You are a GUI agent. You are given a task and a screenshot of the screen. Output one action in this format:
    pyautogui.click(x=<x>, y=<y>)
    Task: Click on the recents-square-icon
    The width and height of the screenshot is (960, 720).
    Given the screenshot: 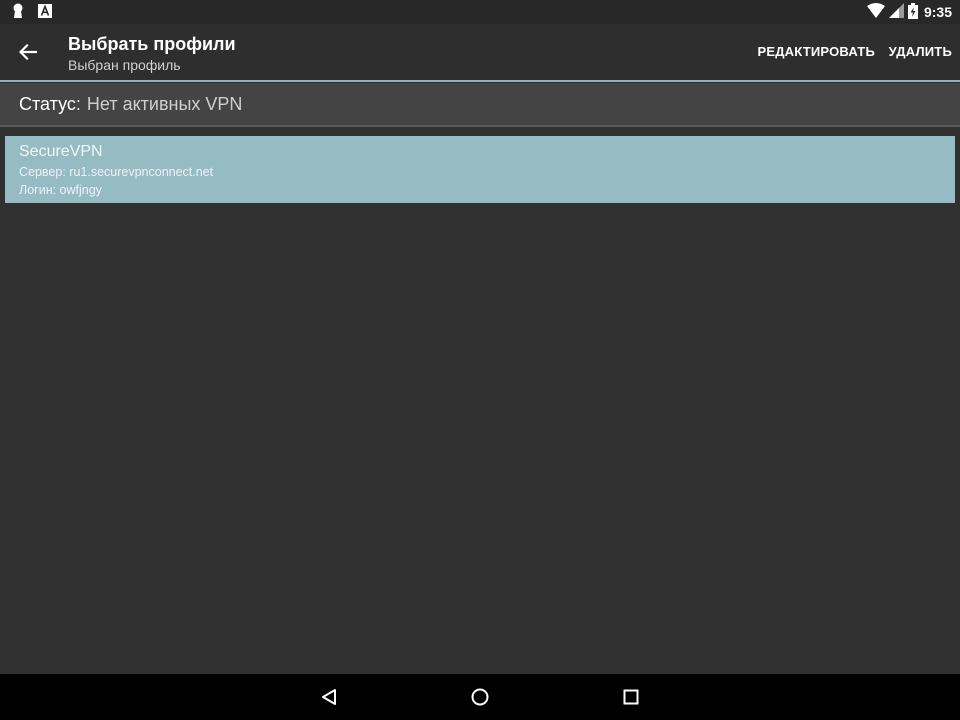 What is the action you would take?
    pyautogui.click(x=631, y=697)
    